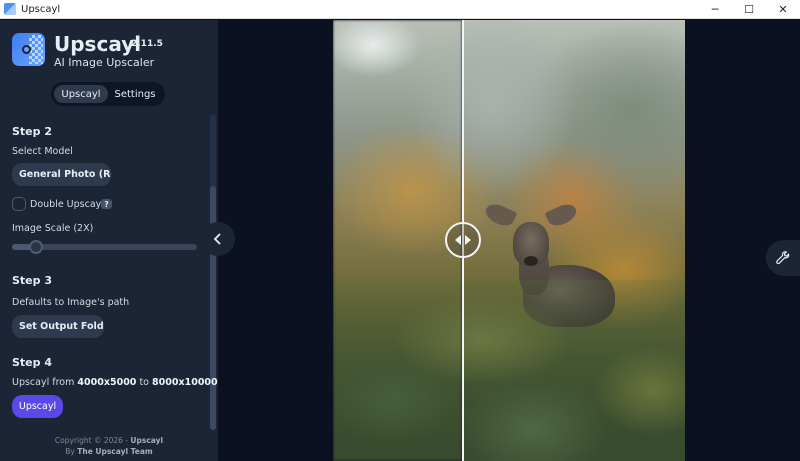  Describe the element at coordinates (81, 94) in the screenshot. I see `tab-upscayl: Upscayl` at that location.